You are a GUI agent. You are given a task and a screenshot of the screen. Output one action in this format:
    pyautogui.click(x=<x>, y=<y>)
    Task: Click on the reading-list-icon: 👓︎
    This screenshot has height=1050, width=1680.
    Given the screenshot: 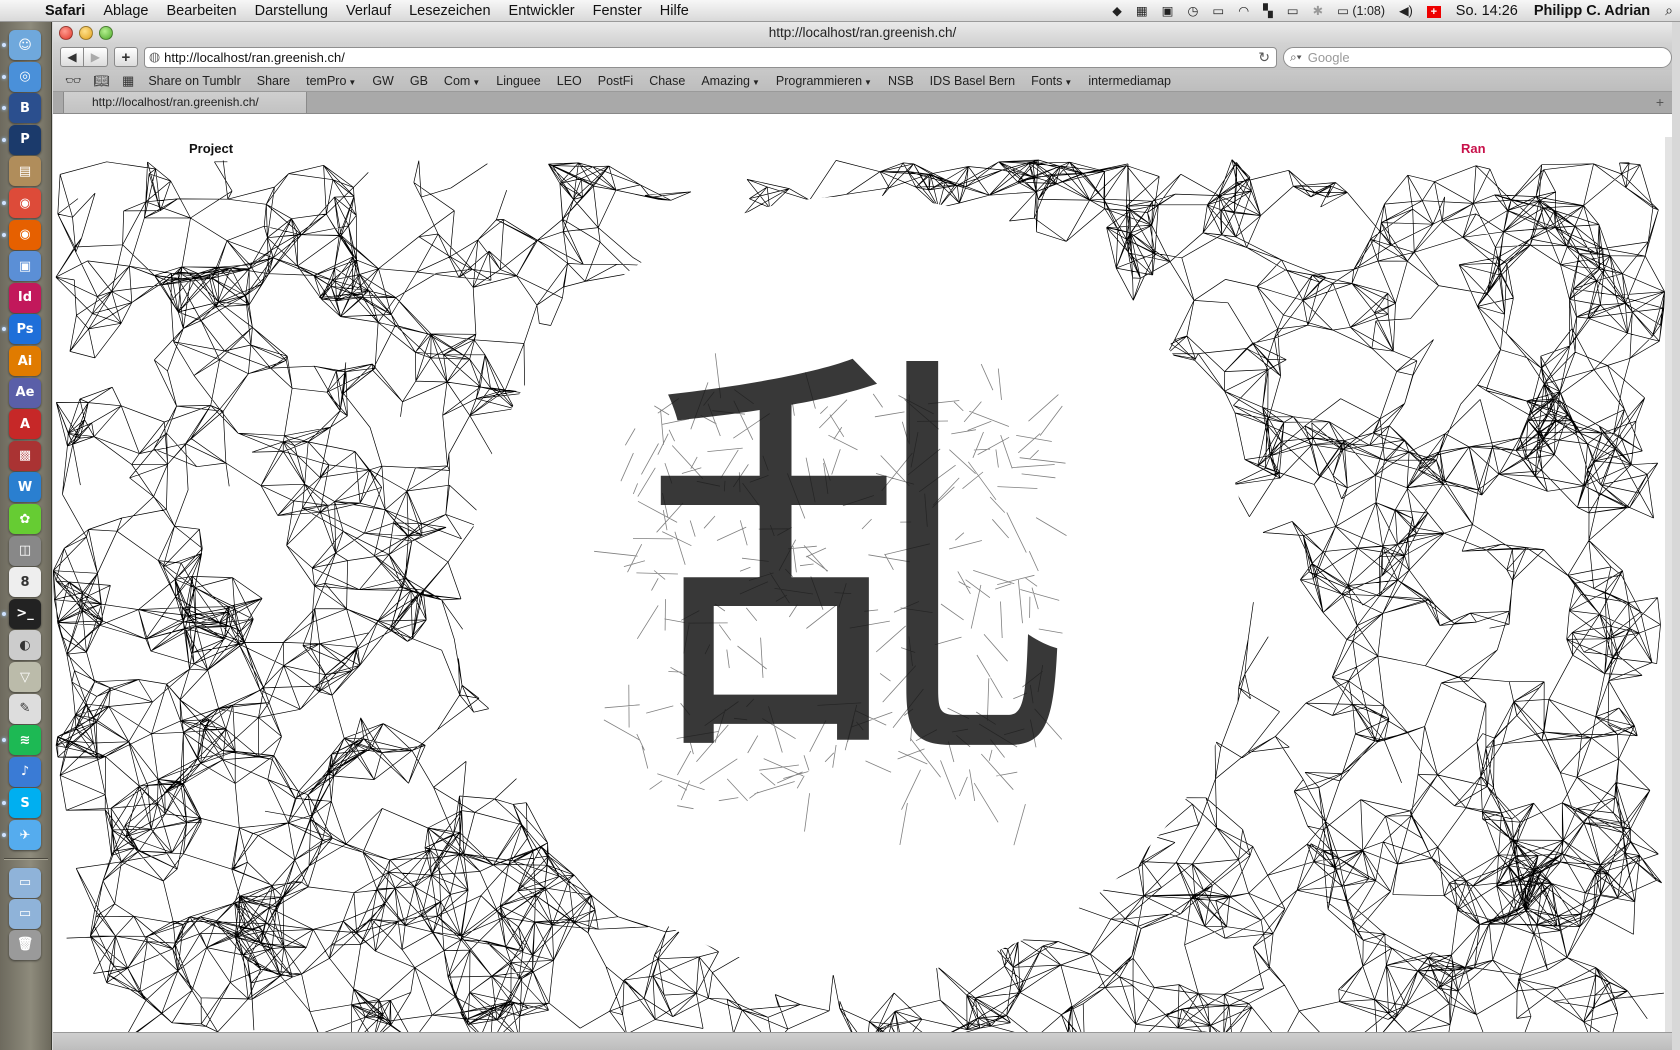 What is the action you would take?
    pyautogui.click(x=73, y=81)
    